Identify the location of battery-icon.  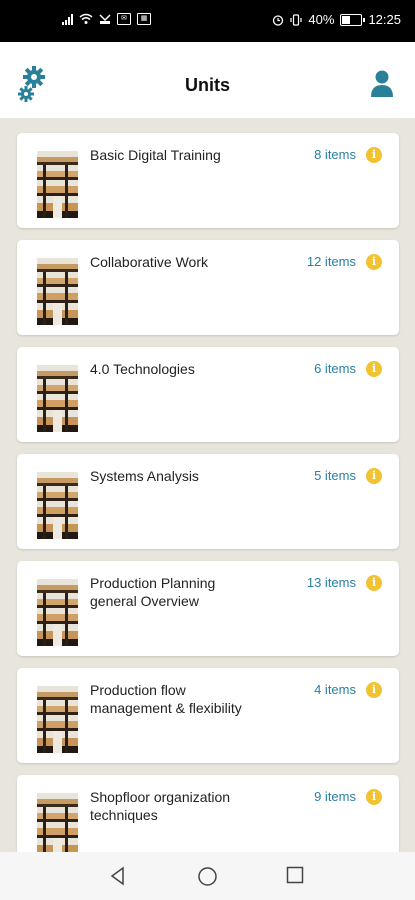
(353, 19).